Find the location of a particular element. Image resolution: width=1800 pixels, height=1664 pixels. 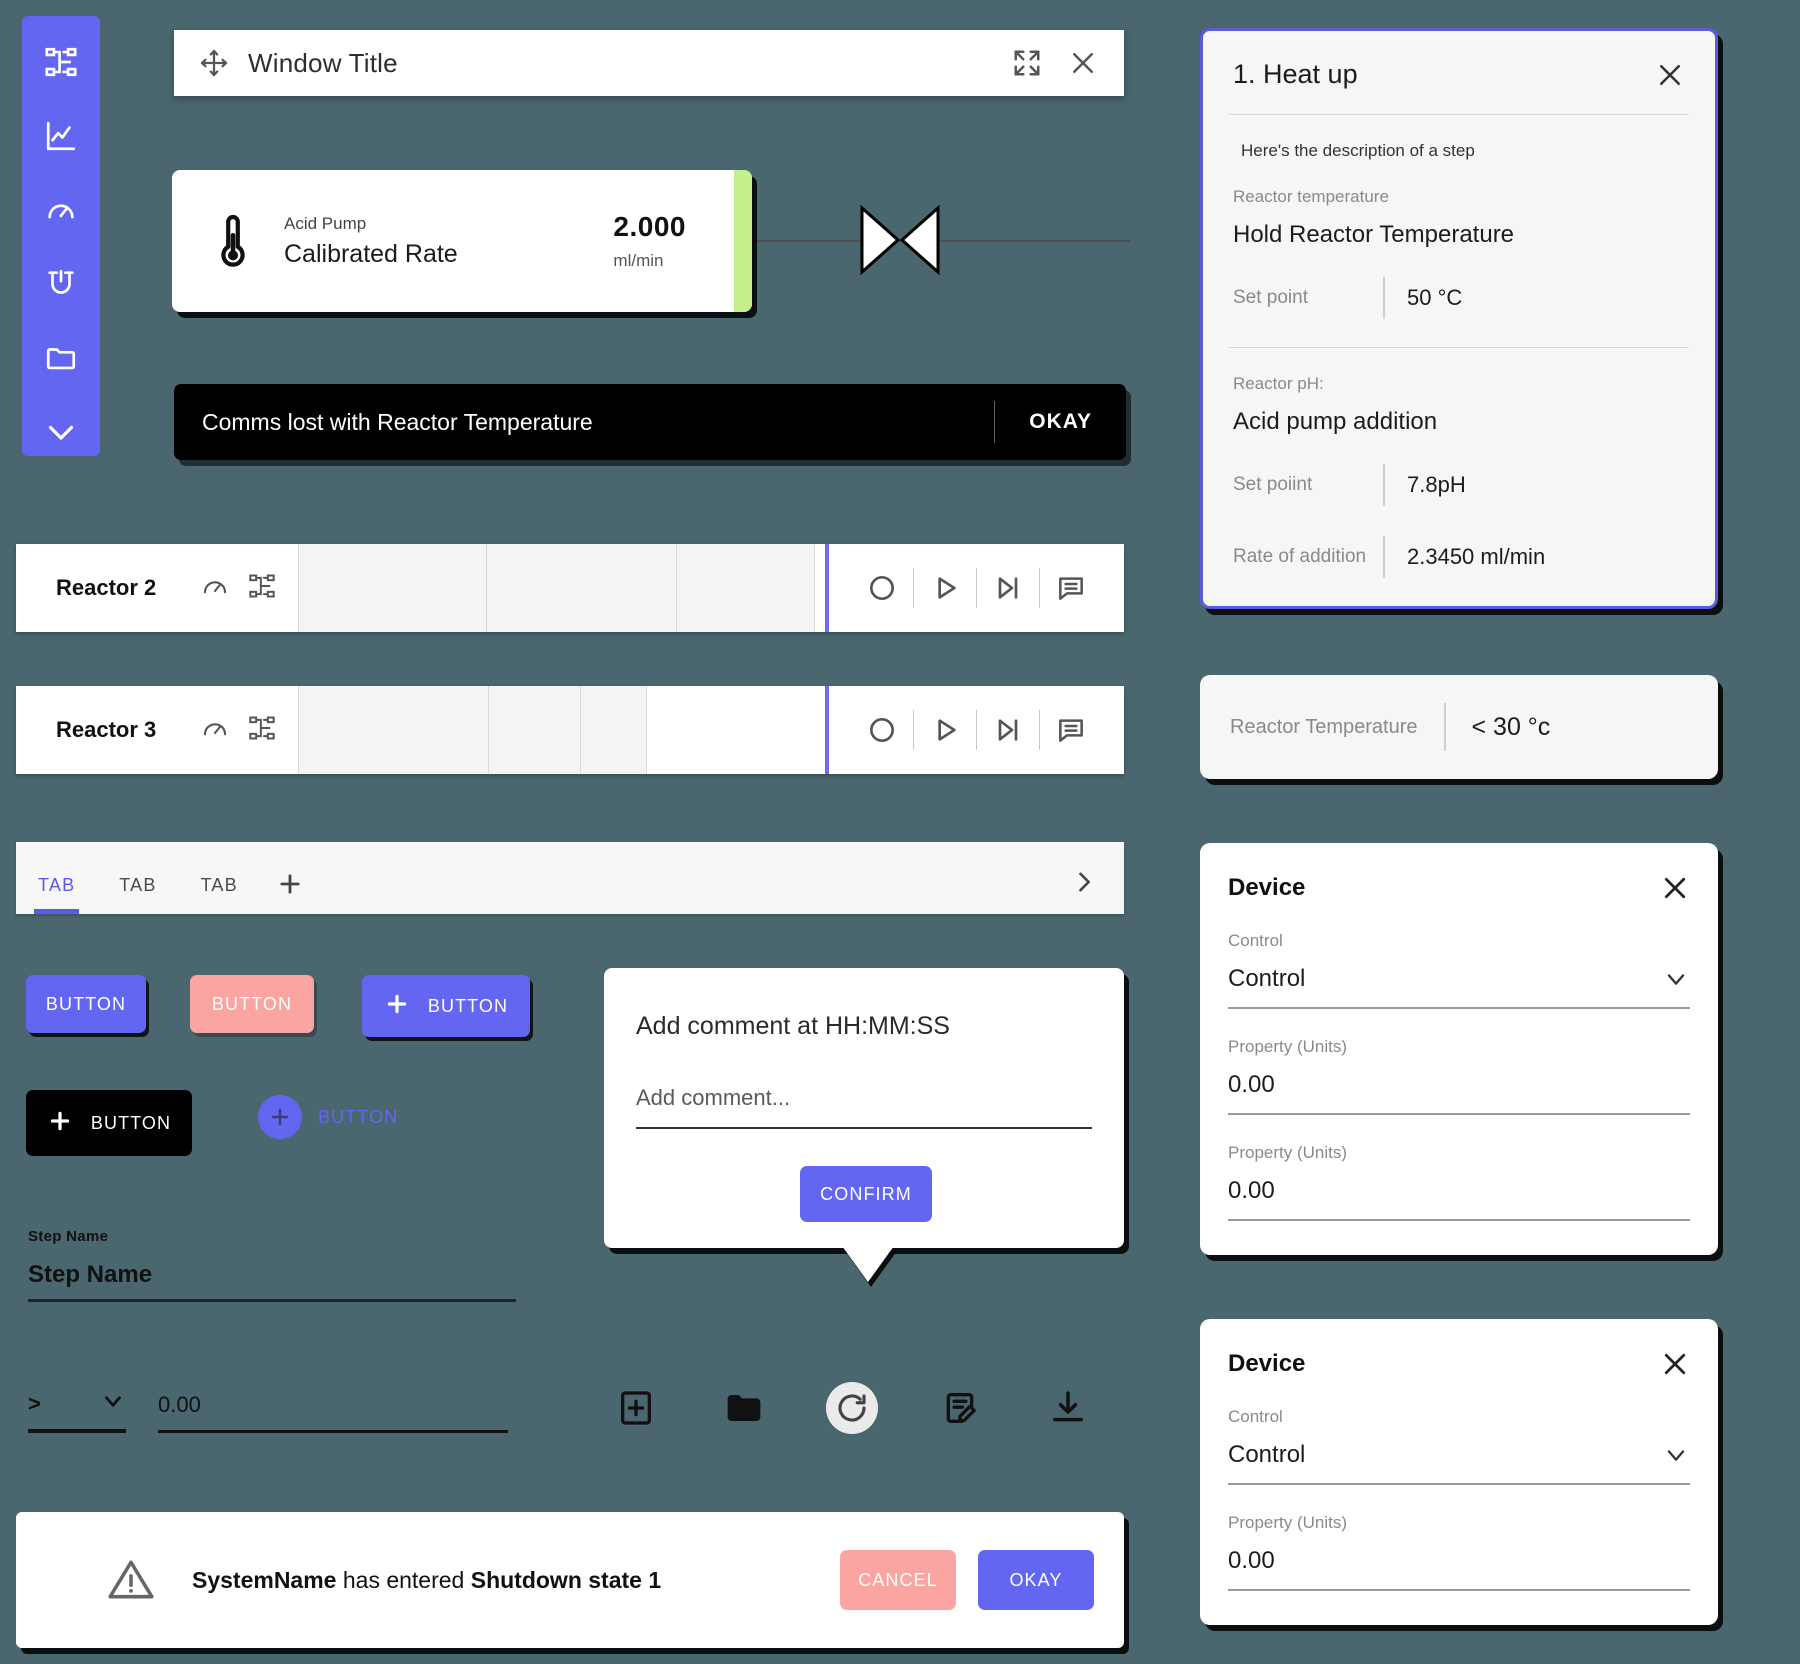

reactor-name: Reactor 2 is located at coordinates (106, 587).